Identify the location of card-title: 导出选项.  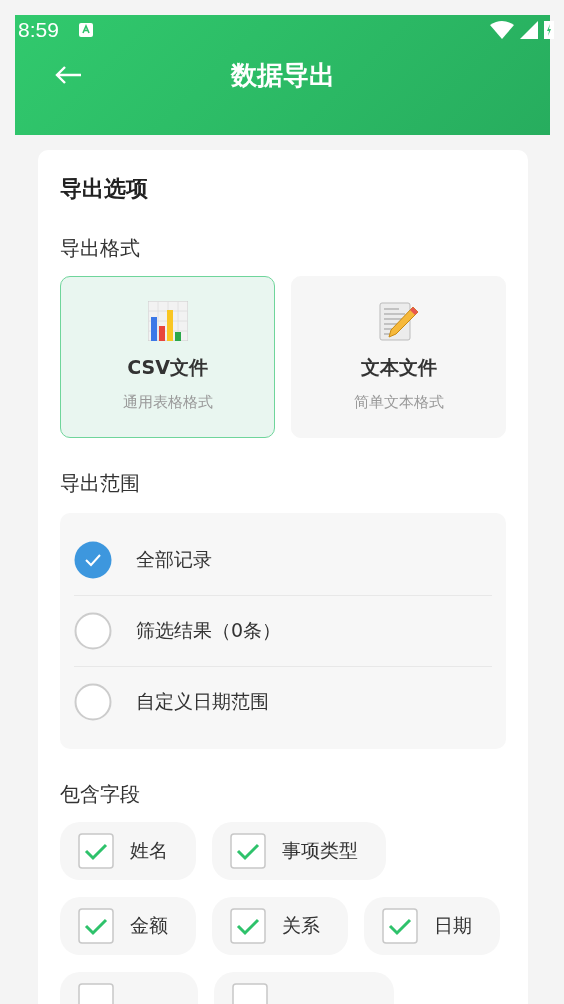
(104, 189).